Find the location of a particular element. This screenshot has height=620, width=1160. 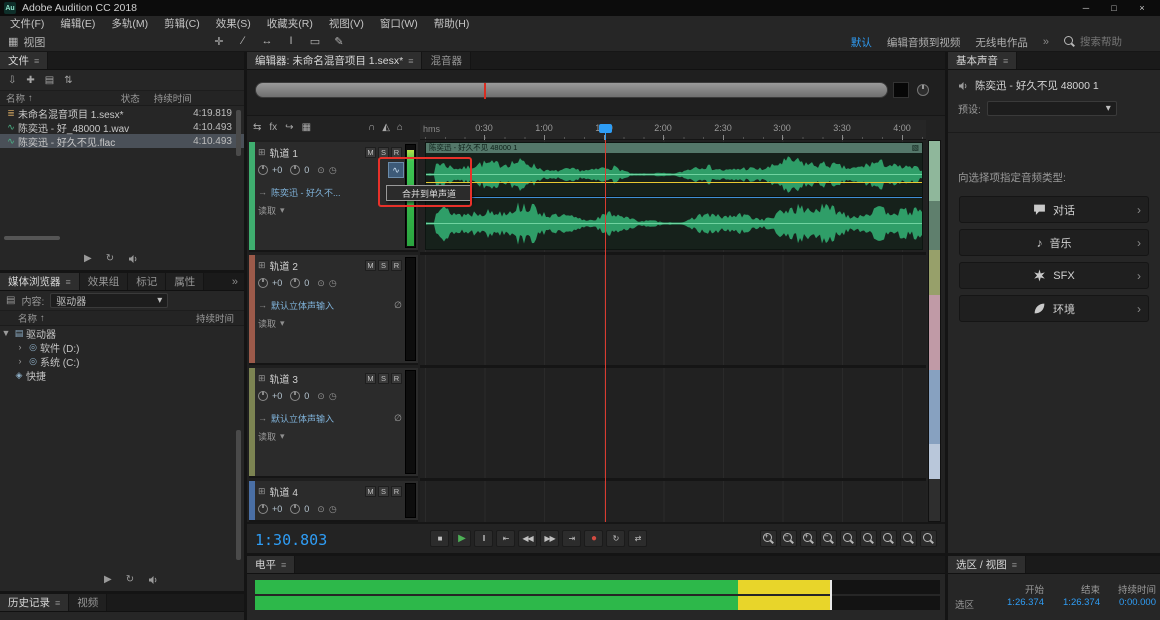

minimize-button: ─ is located at coordinates (1086, 8).